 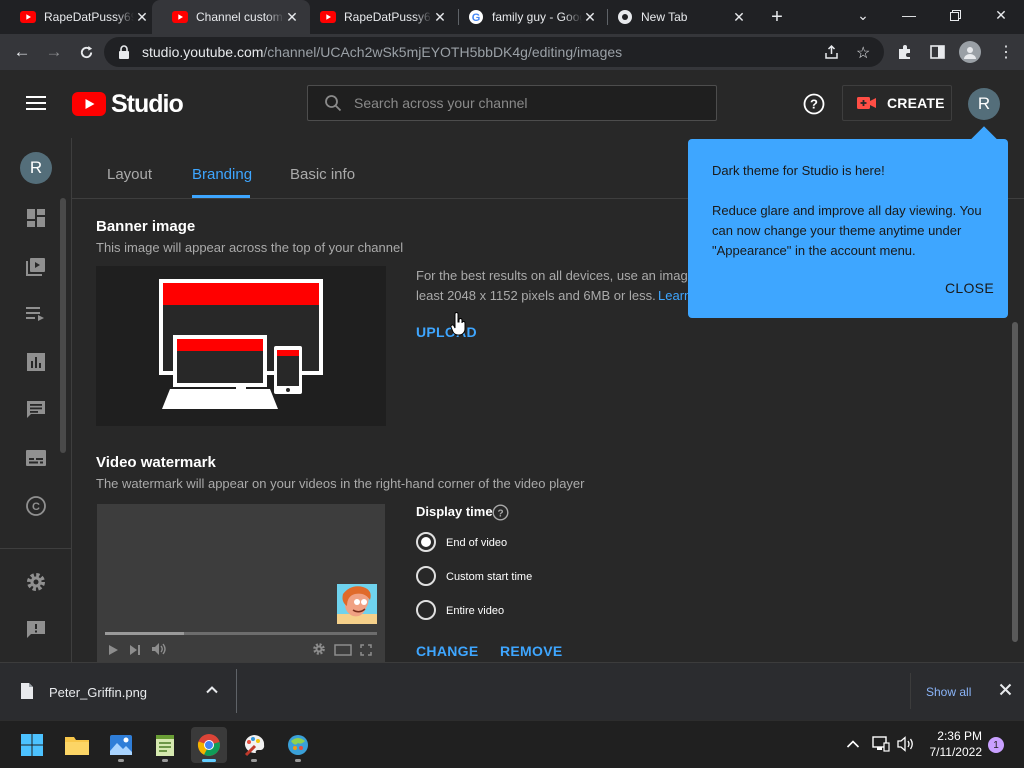 I want to click on display-time-help-icon: ?, so click(x=500, y=515).